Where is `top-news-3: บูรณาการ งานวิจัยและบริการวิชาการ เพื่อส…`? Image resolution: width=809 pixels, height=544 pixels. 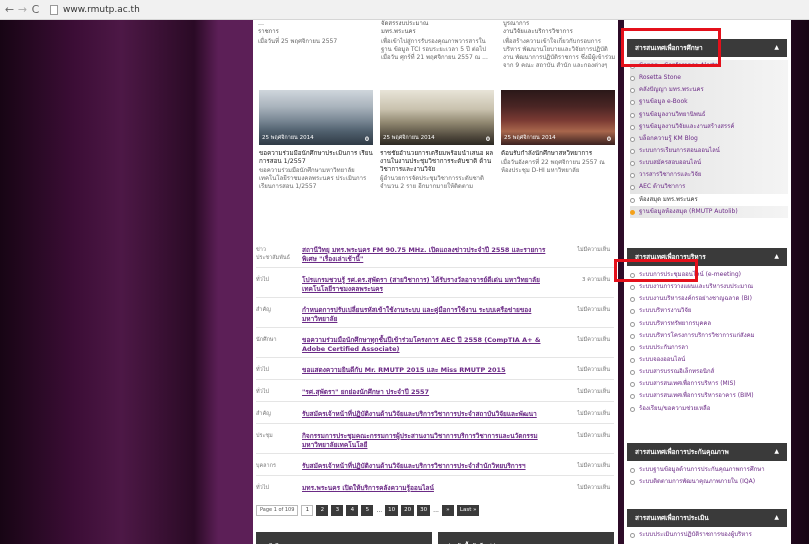
top-news-3: บูรณาการ งานวิจัยและบริการวิชาการ เพื่อส… is located at coordinates (560, 45).